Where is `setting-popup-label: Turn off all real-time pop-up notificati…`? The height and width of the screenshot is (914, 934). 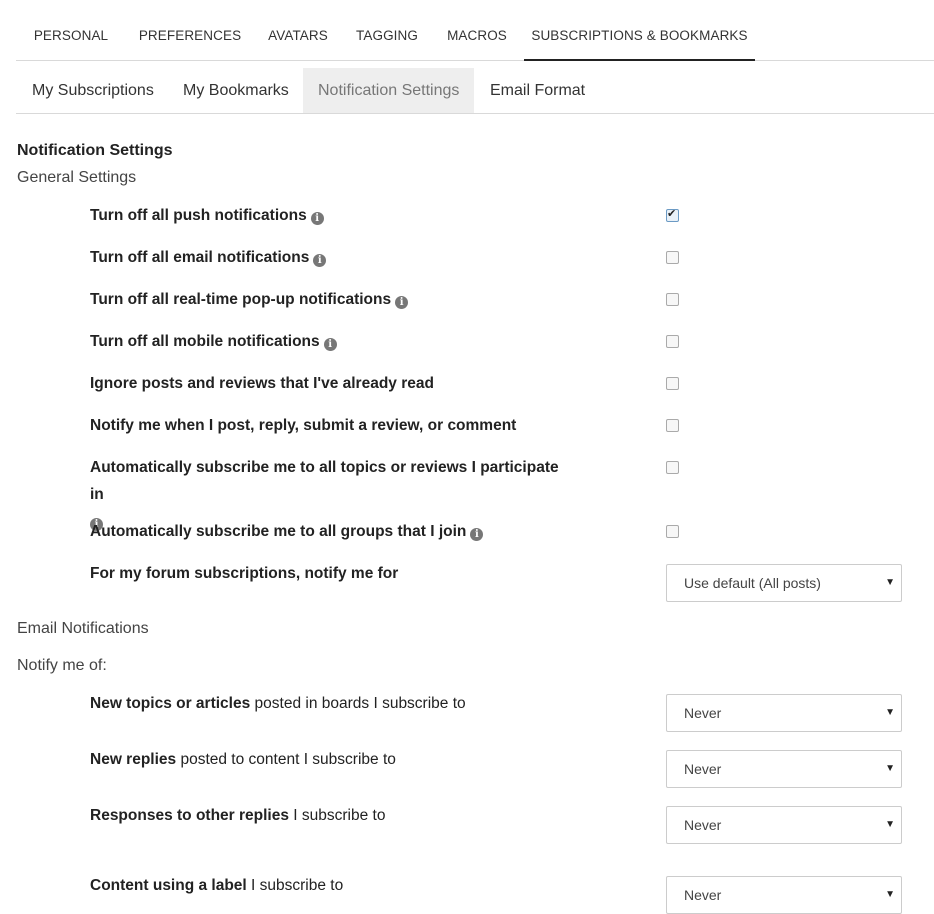 setting-popup-label: Turn off all real-time pop-up notificati… is located at coordinates (330, 299).